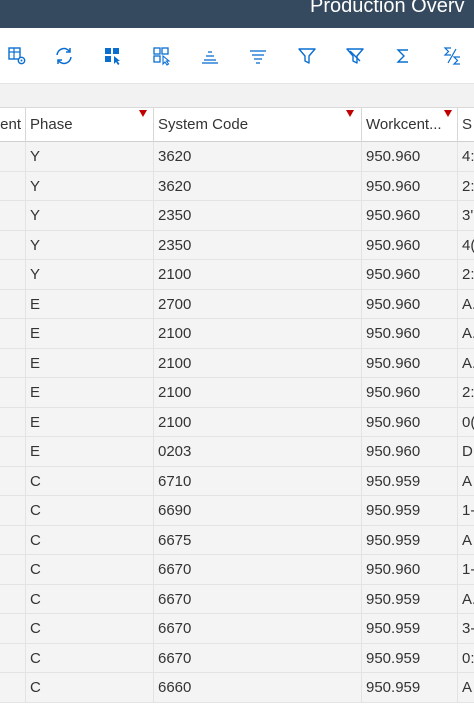  Describe the element at coordinates (237, 393) in the screenshot. I see `table-row: E 2100 950.960 2:` at that location.